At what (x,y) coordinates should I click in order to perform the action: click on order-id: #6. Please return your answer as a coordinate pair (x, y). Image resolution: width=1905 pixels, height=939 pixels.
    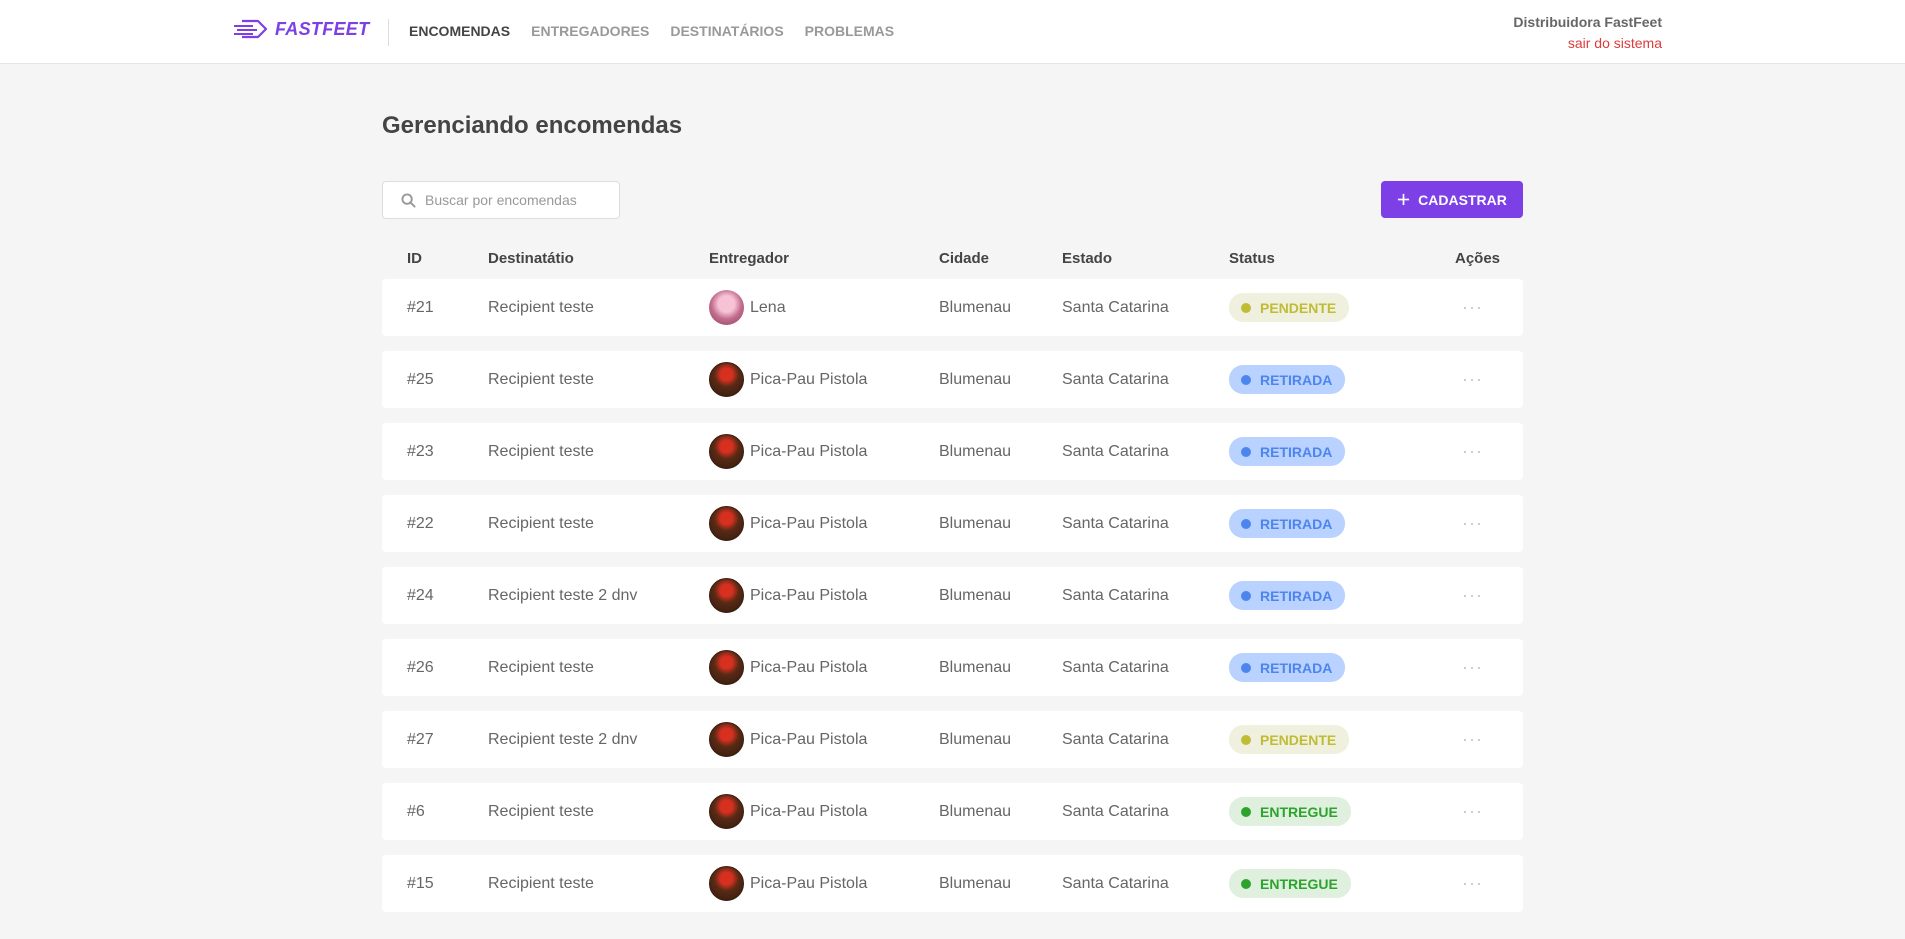
    Looking at the image, I should click on (416, 811).